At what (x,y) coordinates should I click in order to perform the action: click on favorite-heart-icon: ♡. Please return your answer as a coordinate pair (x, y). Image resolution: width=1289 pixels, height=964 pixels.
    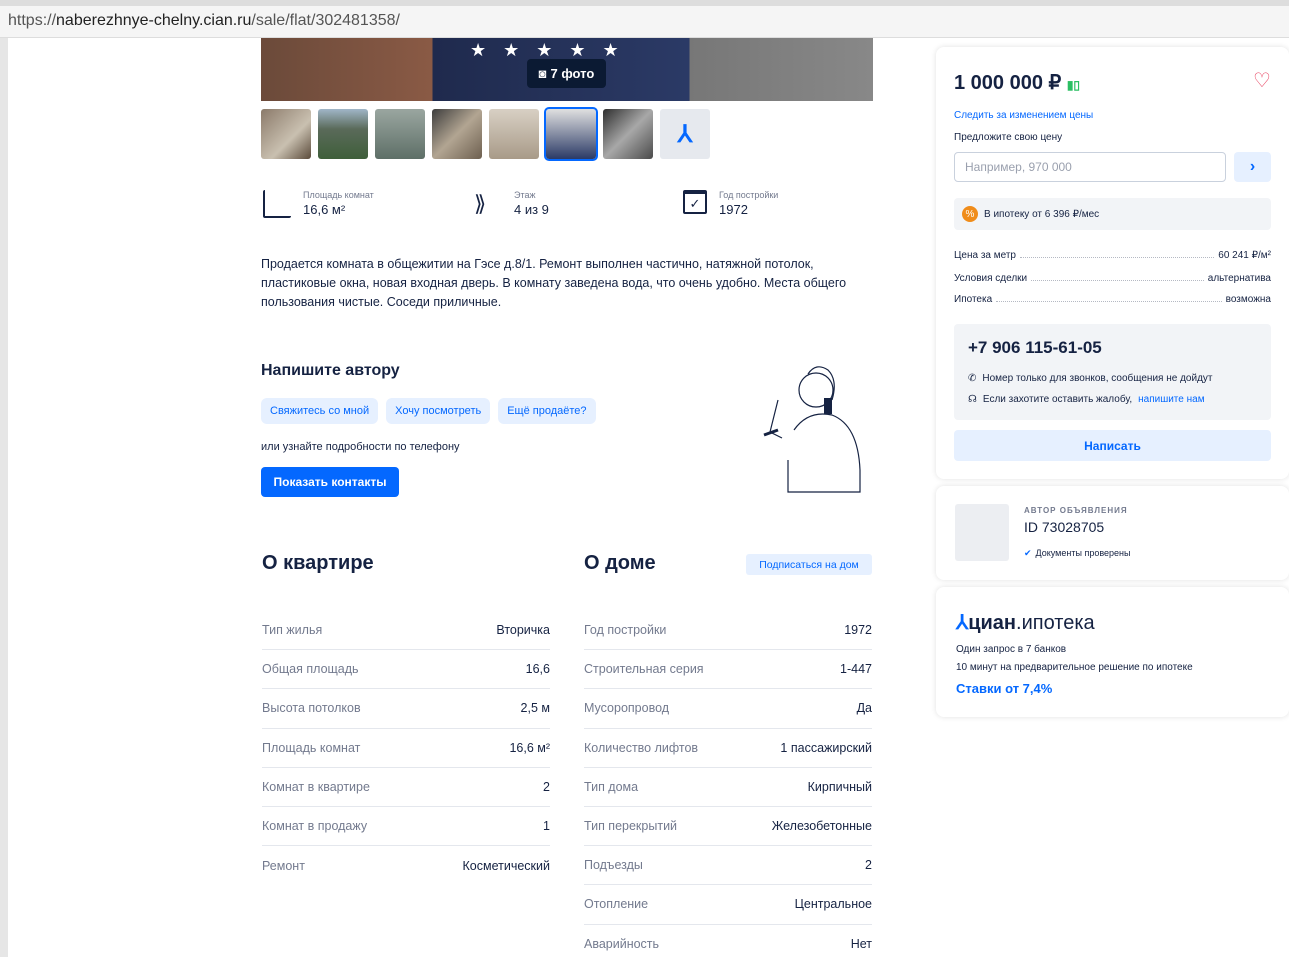
    Looking at the image, I should click on (1262, 80).